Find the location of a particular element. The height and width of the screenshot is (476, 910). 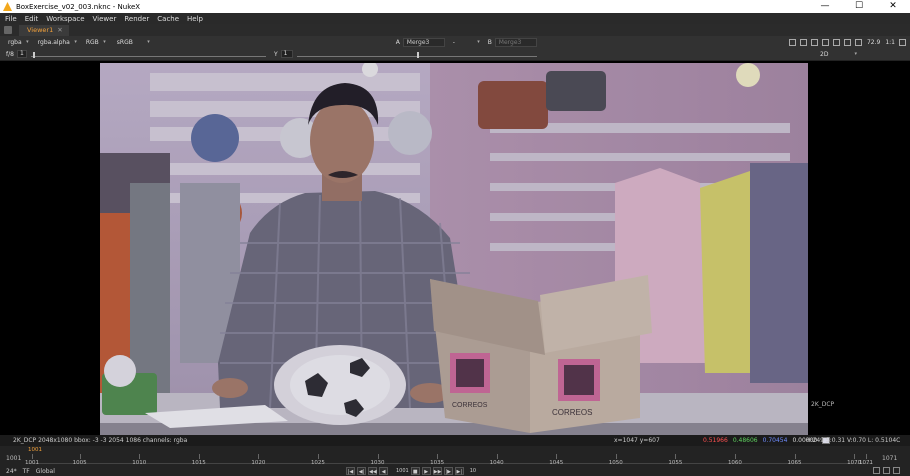

stop-button: ■ is located at coordinates (415, 471).